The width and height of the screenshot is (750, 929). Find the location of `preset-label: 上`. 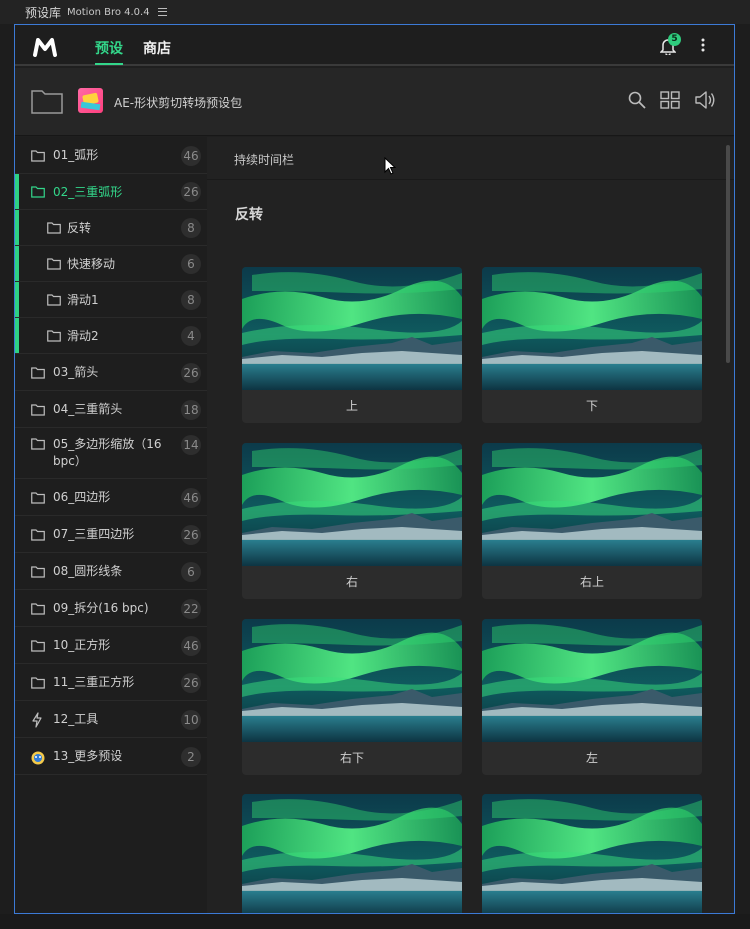

preset-label: 上 is located at coordinates (351, 406).